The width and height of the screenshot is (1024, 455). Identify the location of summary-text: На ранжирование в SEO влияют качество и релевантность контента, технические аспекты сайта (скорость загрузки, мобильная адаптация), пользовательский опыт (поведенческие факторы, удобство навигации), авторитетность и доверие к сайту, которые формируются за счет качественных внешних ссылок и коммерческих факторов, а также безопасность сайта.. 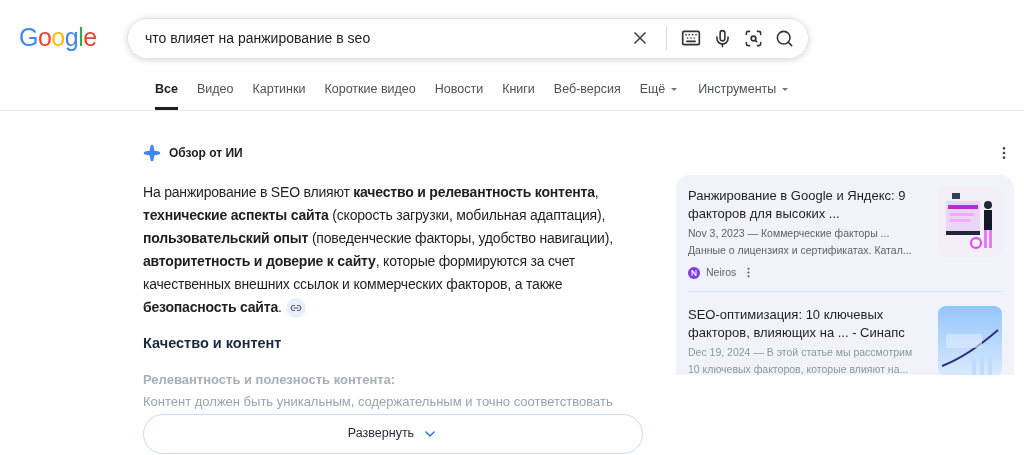
(393, 250).